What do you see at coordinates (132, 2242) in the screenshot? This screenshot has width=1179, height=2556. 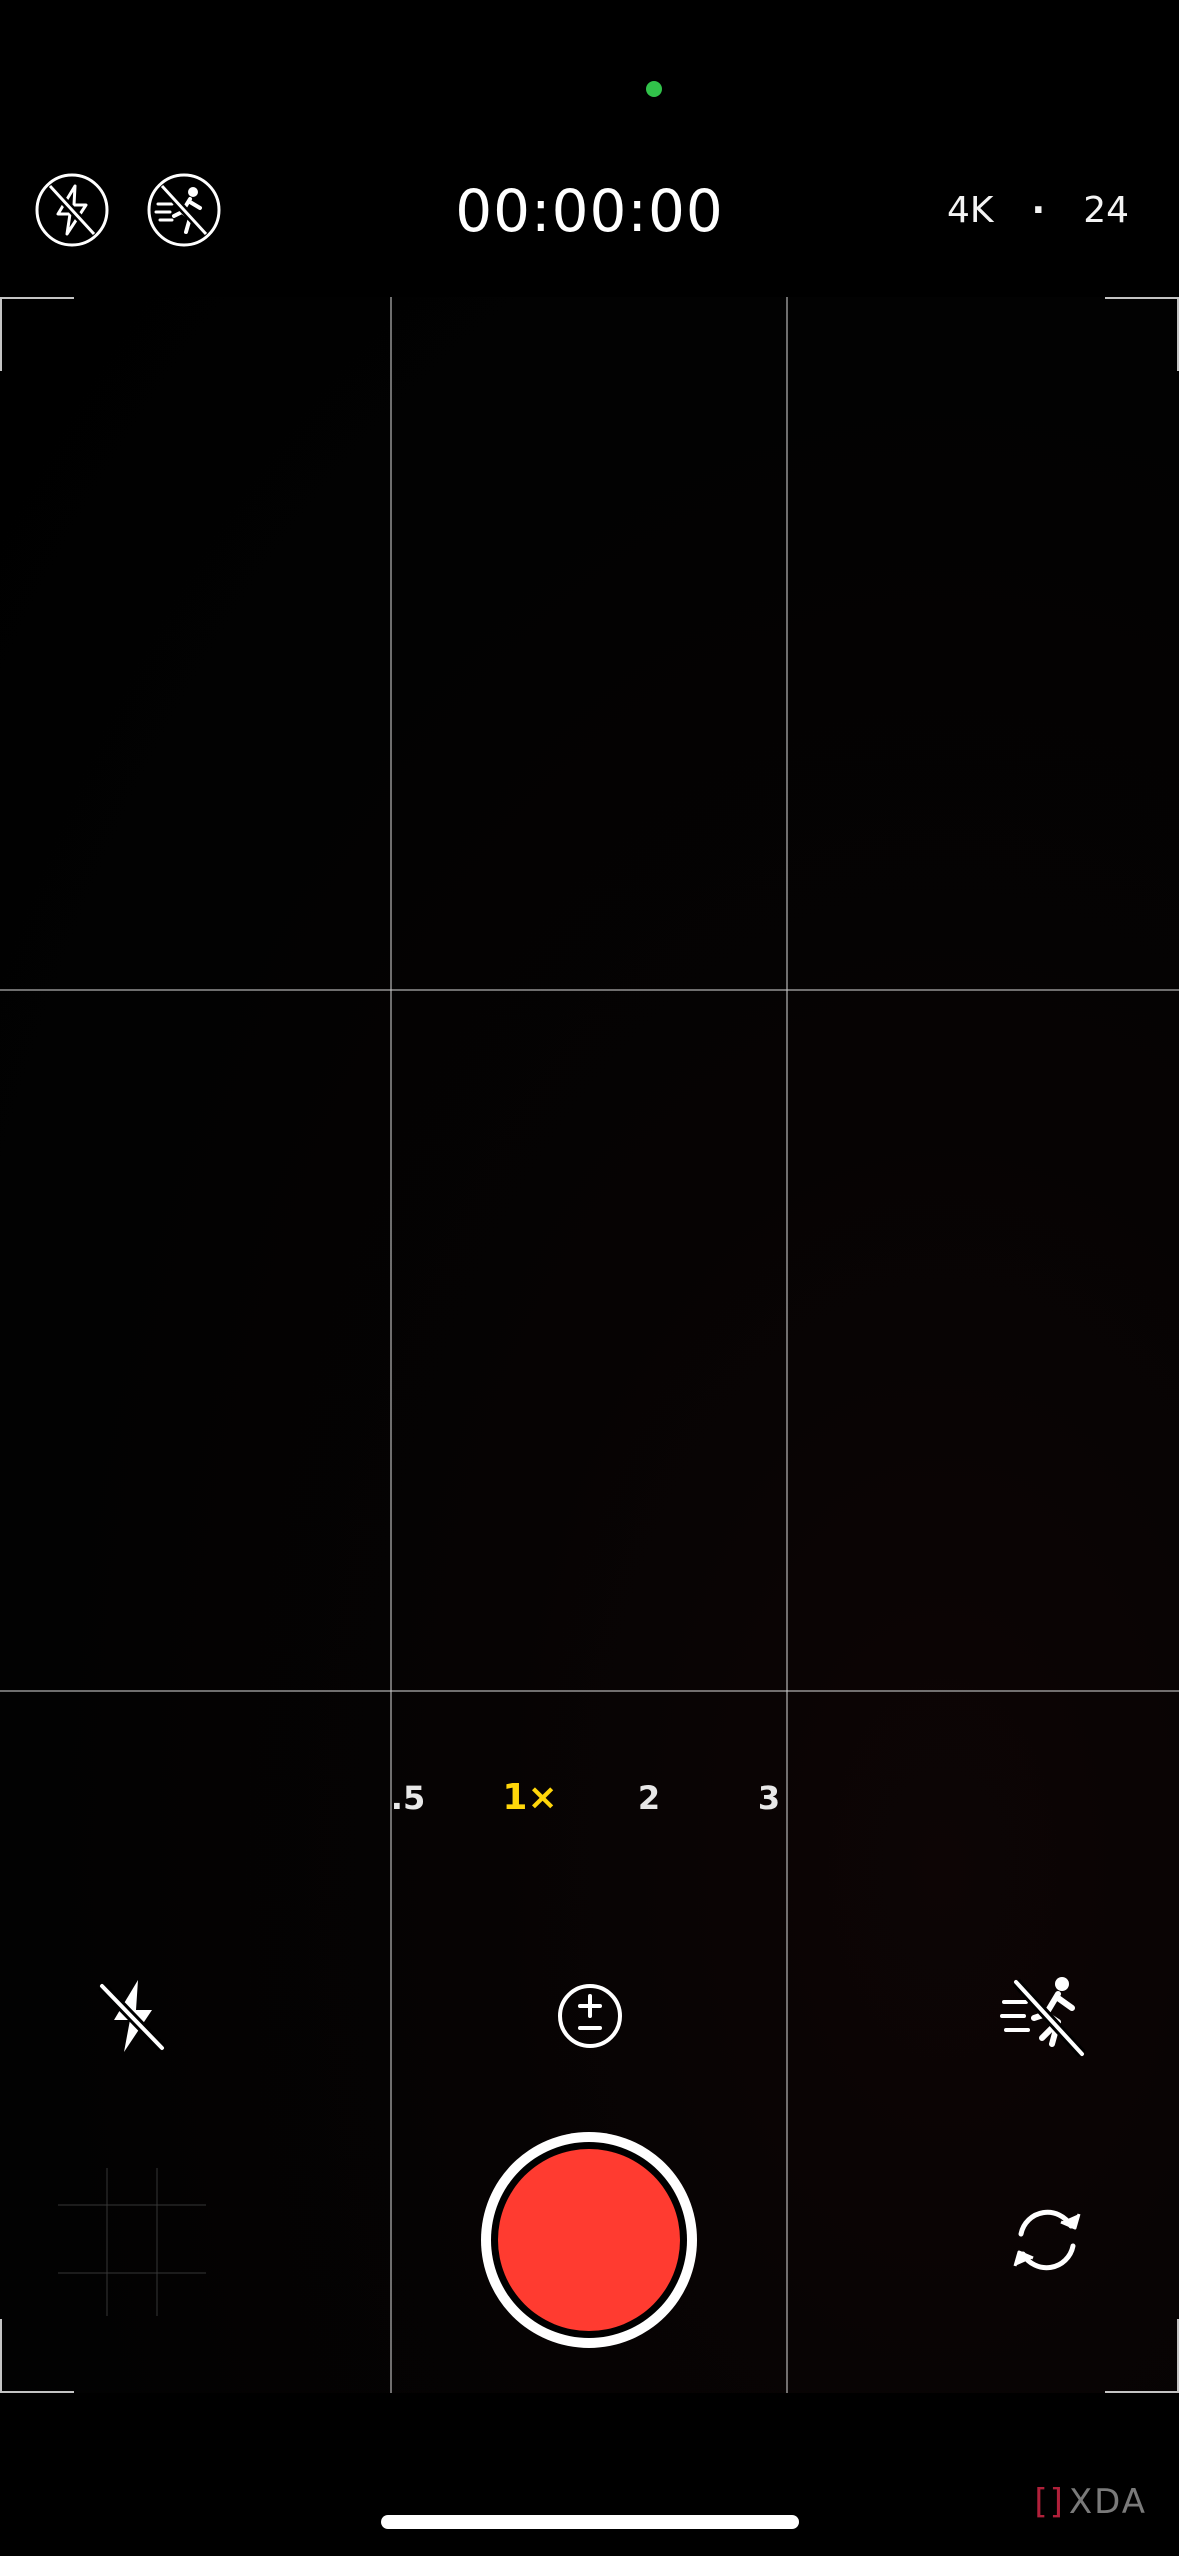 I see `last-capture-thumbnail` at bounding box center [132, 2242].